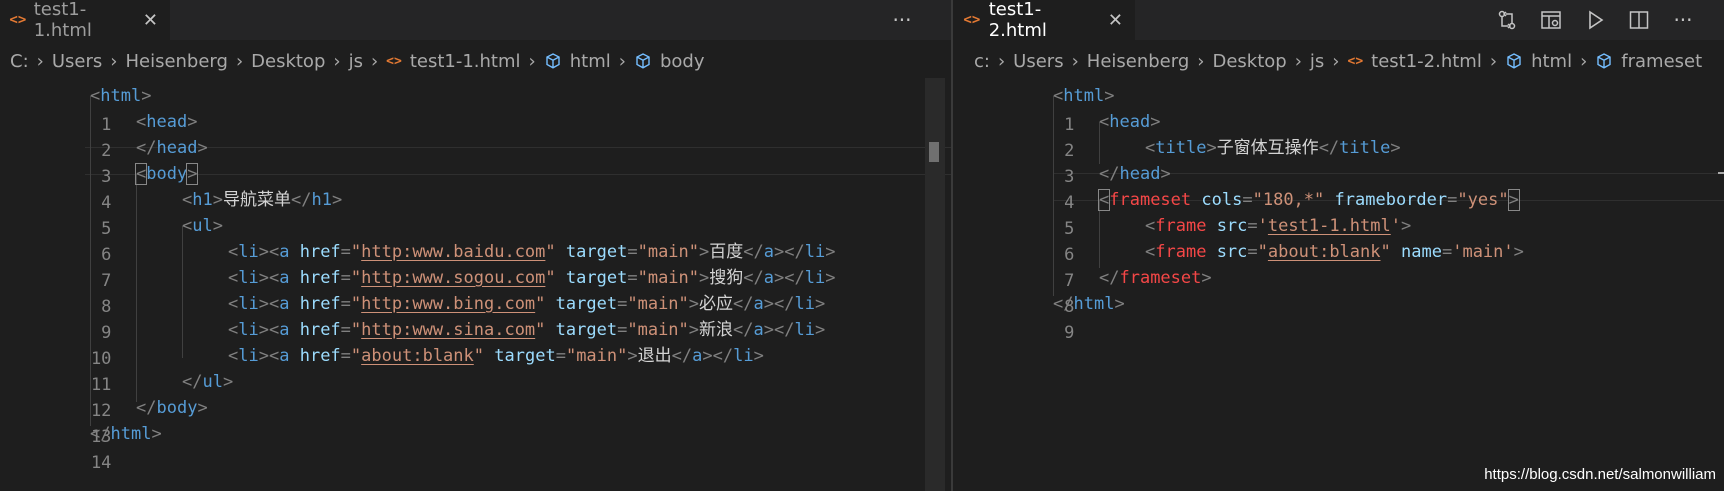 The width and height of the screenshot is (1724, 491). Describe the element at coordinates (1062, 186) in the screenshot. I see `code-line: 4 </head>` at that location.